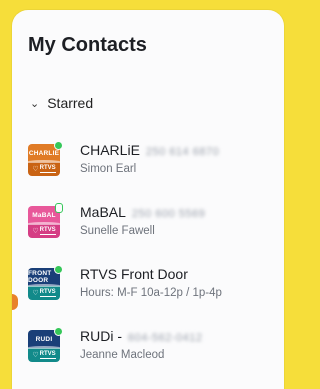  Describe the element at coordinates (59, 208) in the screenshot. I see `presence-away-icon` at that location.